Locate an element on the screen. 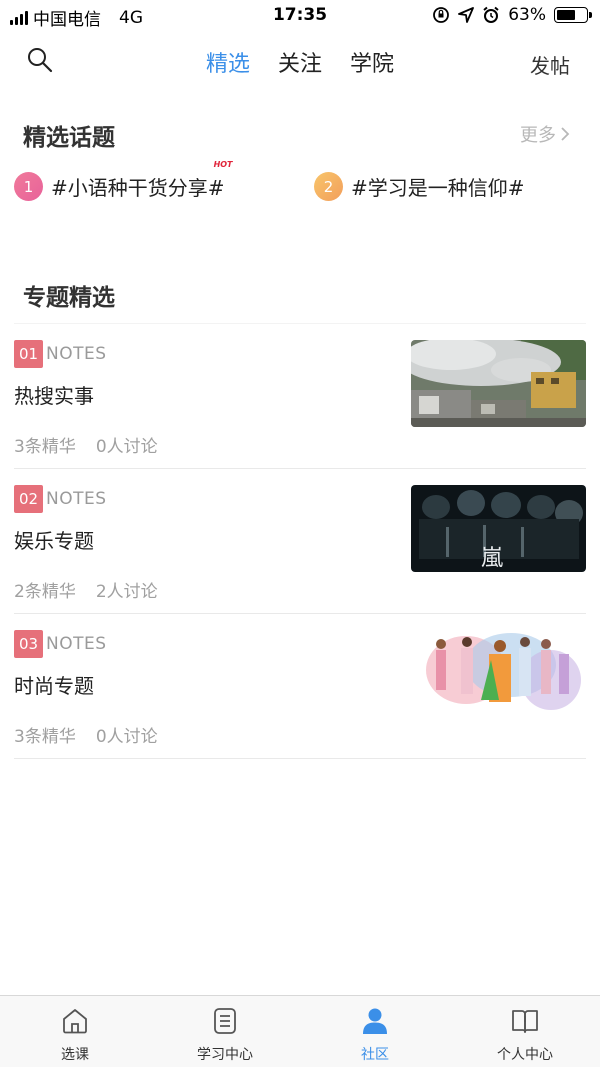  bottom-tab-bar: 选课 学习中心 社区 个人中心 is located at coordinates (300, 1031).